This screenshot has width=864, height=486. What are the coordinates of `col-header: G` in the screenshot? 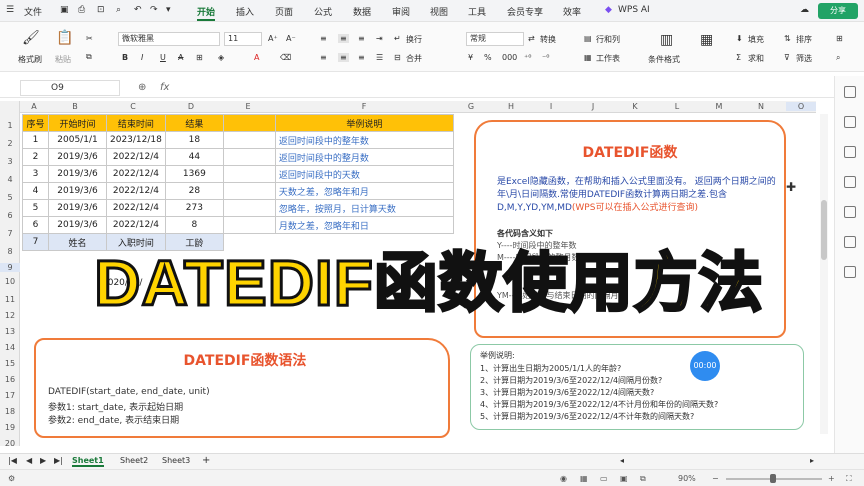 It's located at (471, 106).